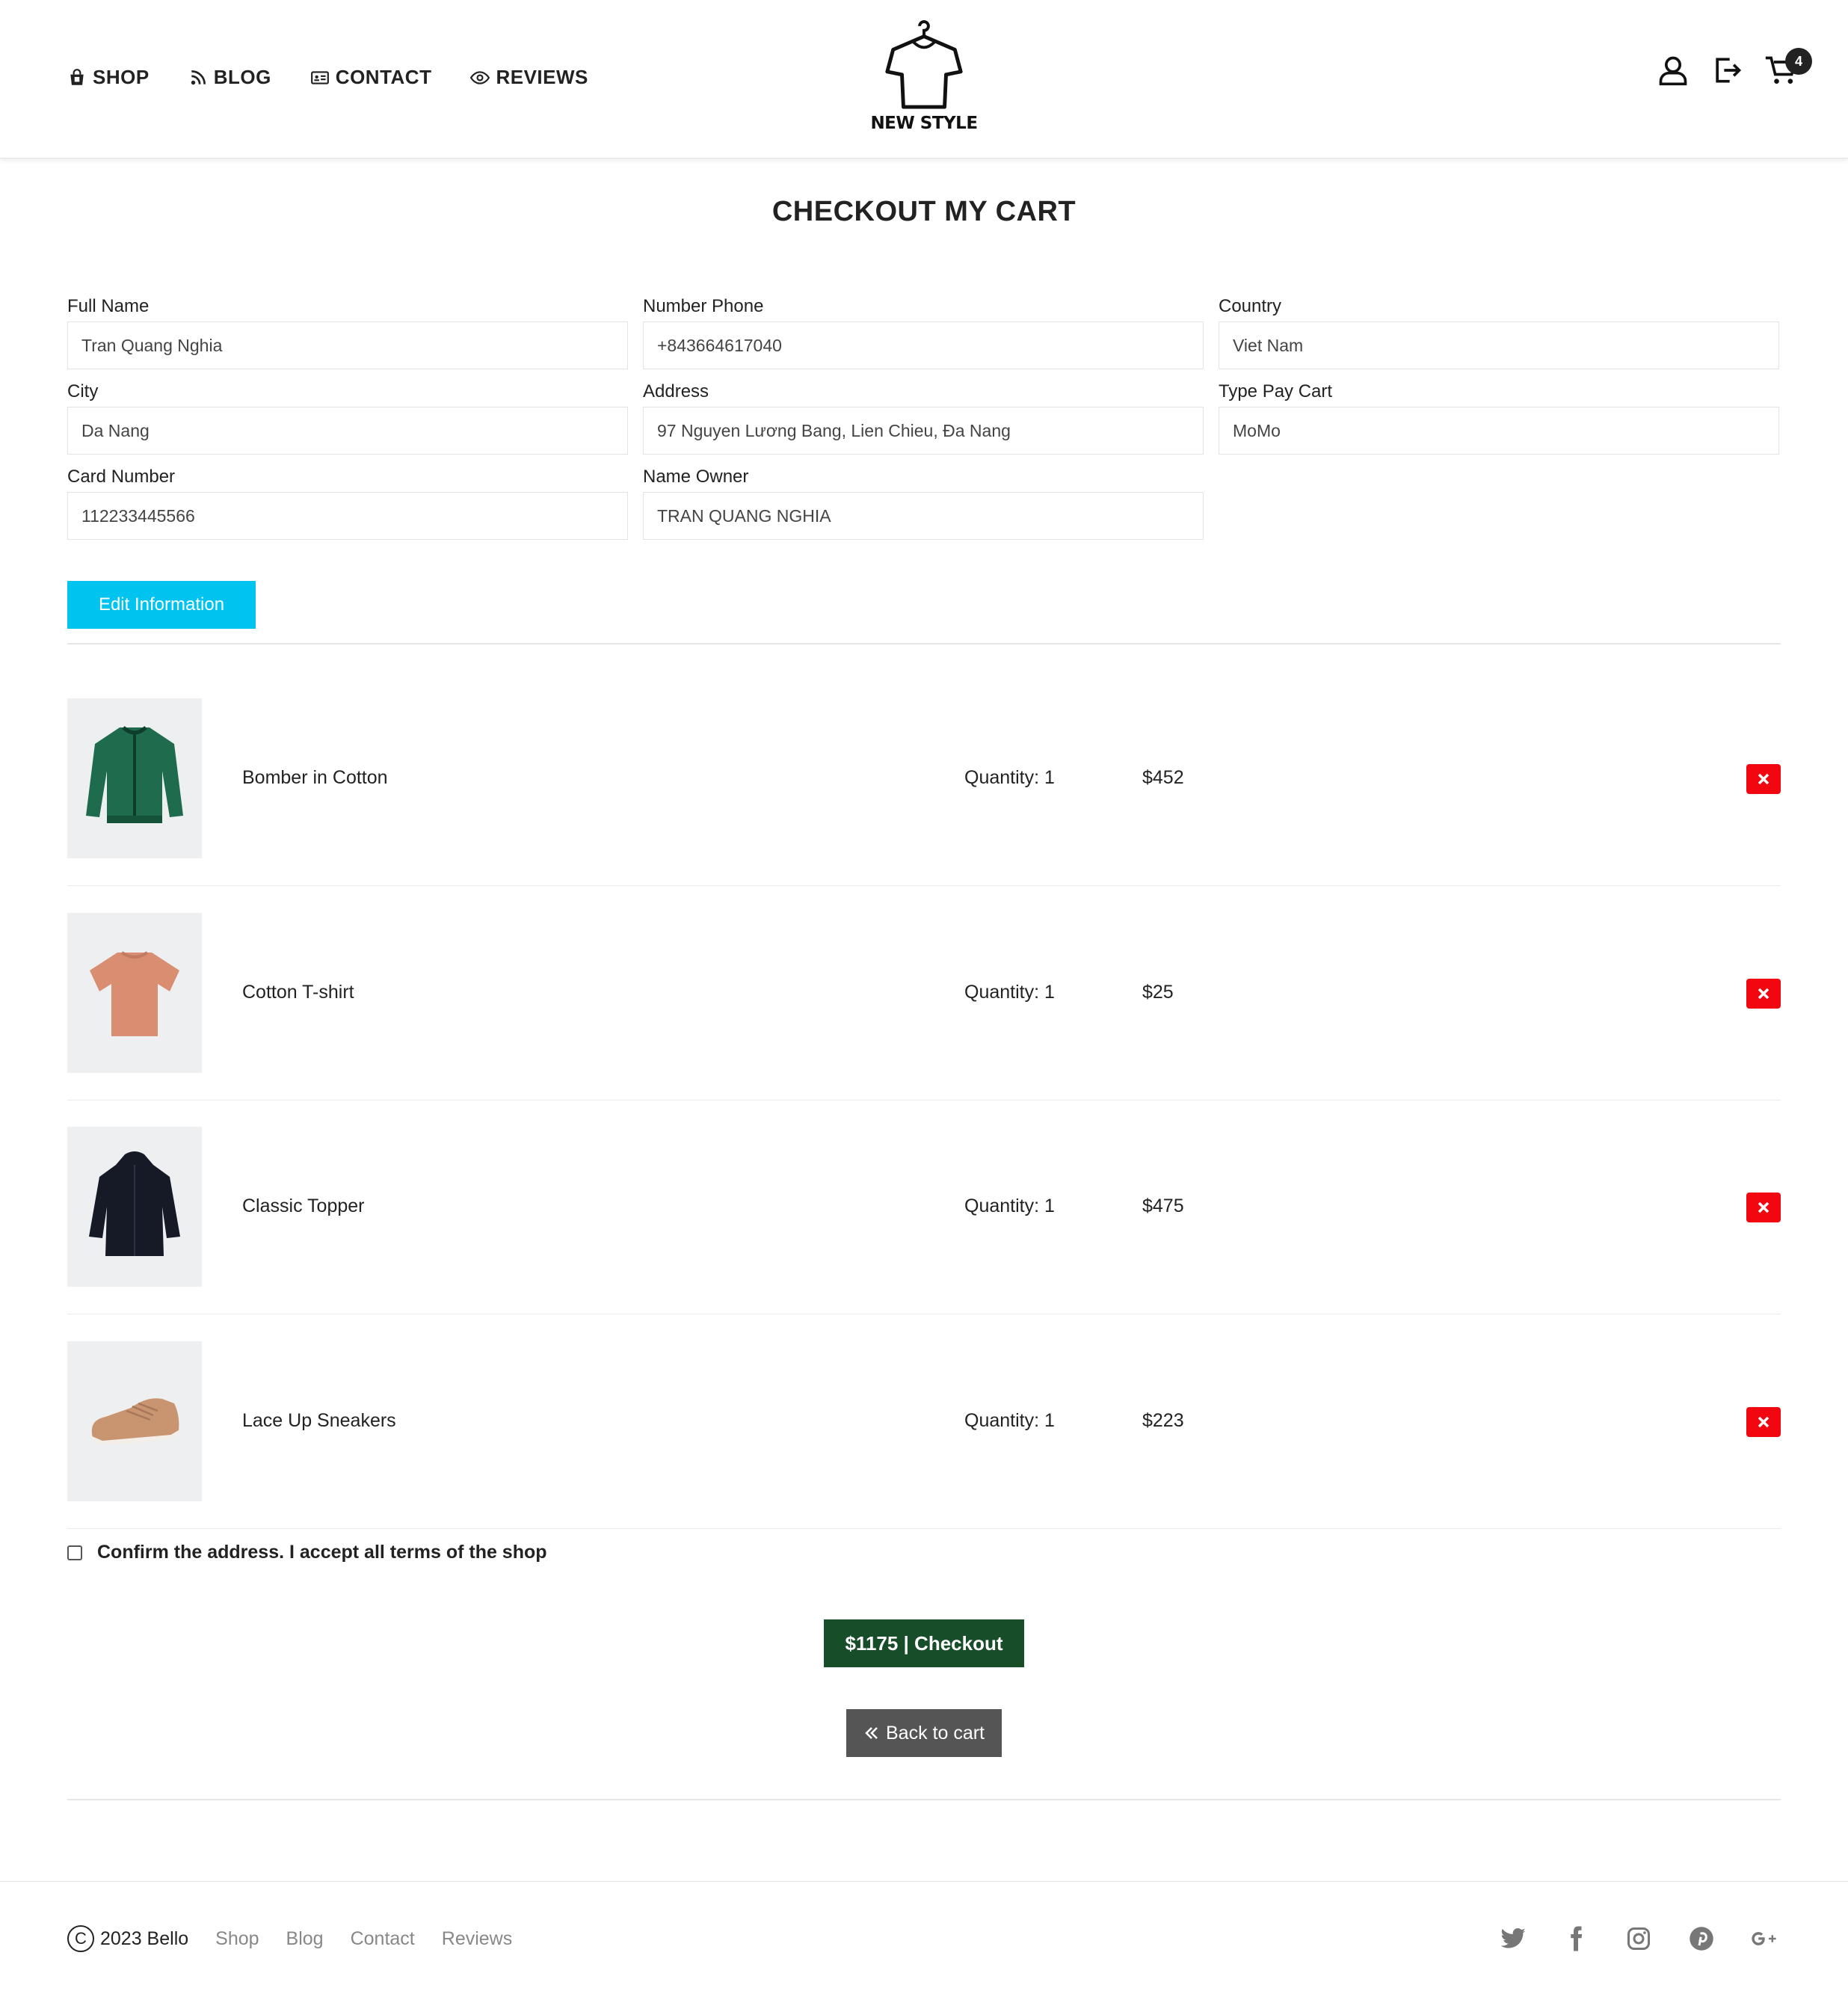  What do you see at coordinates (924, 1207) in the screenshot?
I see `cart-item: Classic Topper Quantity: 1 $475` at bounding box center [924, 1207].